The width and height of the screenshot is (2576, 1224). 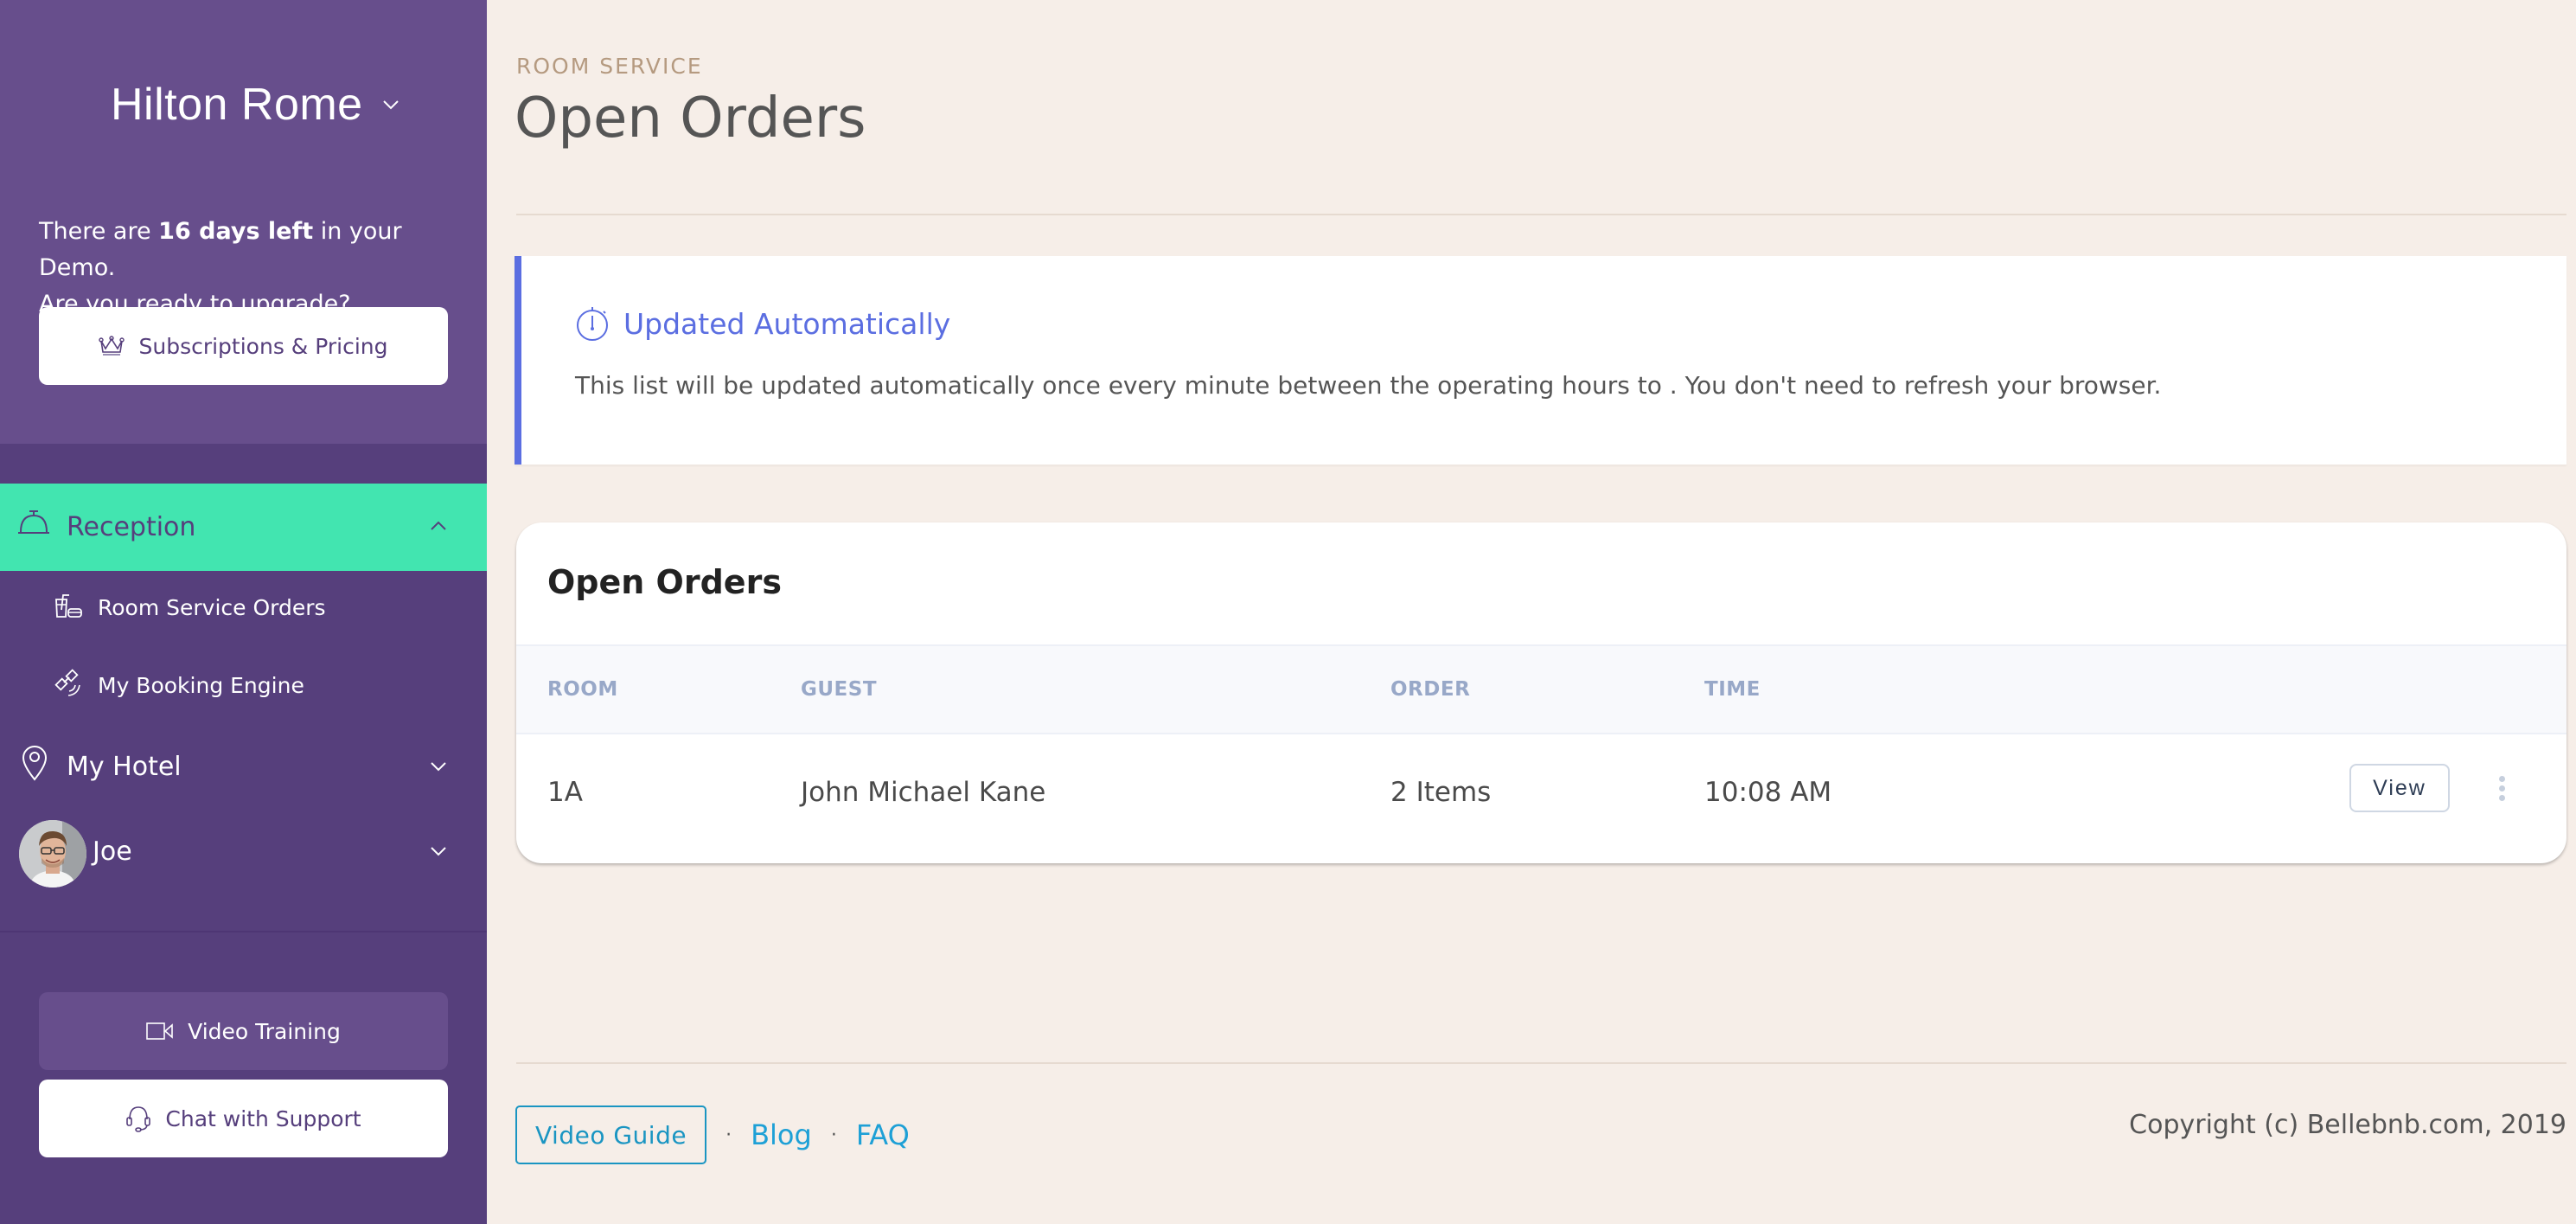 I want to click on sidebar-item-my-booking-engine: My Booking Engine, so click(x=244, y=685).